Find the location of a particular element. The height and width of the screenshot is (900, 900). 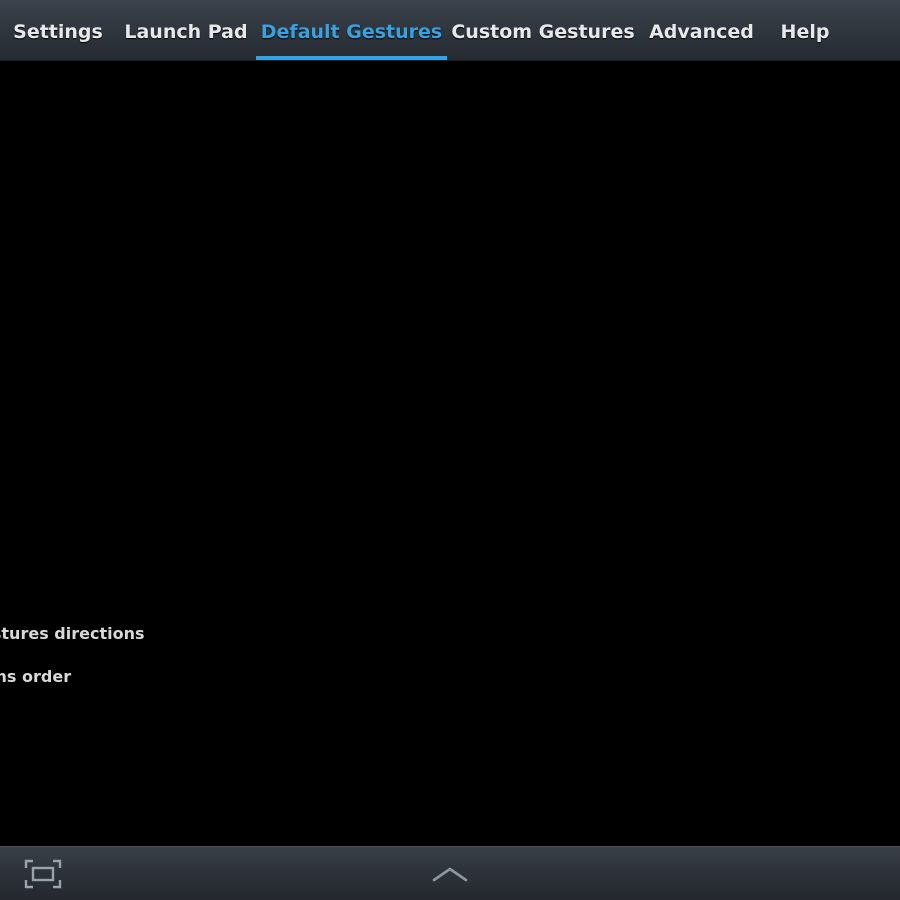

system-bar is located at coordinates (450, 873).